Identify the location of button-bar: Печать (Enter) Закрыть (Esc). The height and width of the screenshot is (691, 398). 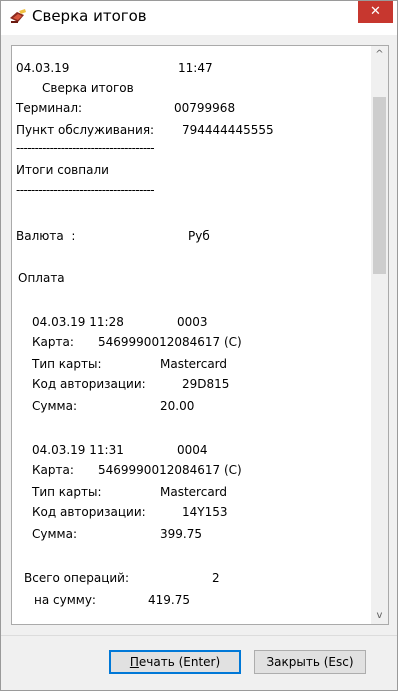
(199, 662).